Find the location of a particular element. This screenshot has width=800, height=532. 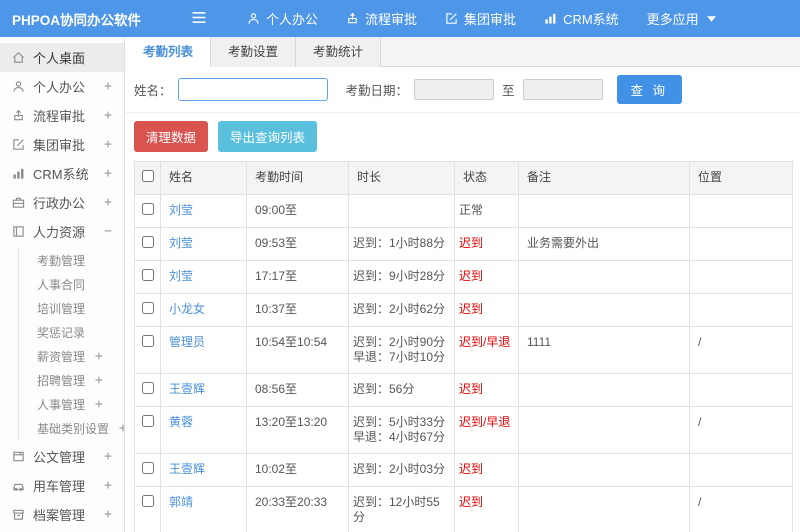

header-nav: 个人办公 流程审批 集团审批 CRM系统 更多应用 is located at coordinates (481, 18).